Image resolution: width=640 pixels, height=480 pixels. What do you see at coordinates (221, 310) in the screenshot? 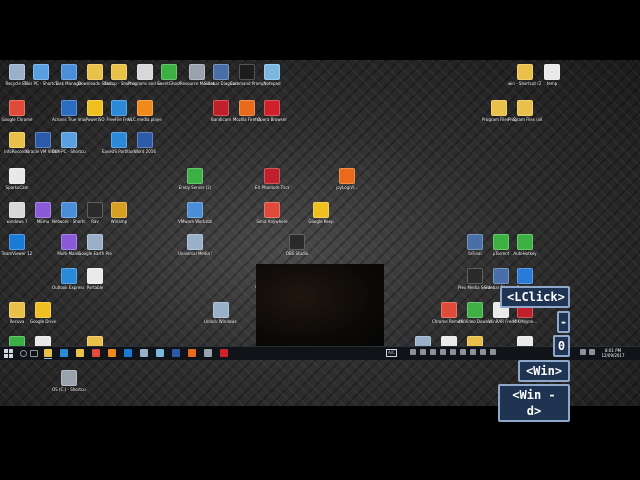
I see `unlock-icon` at bounding box center [221, 310].